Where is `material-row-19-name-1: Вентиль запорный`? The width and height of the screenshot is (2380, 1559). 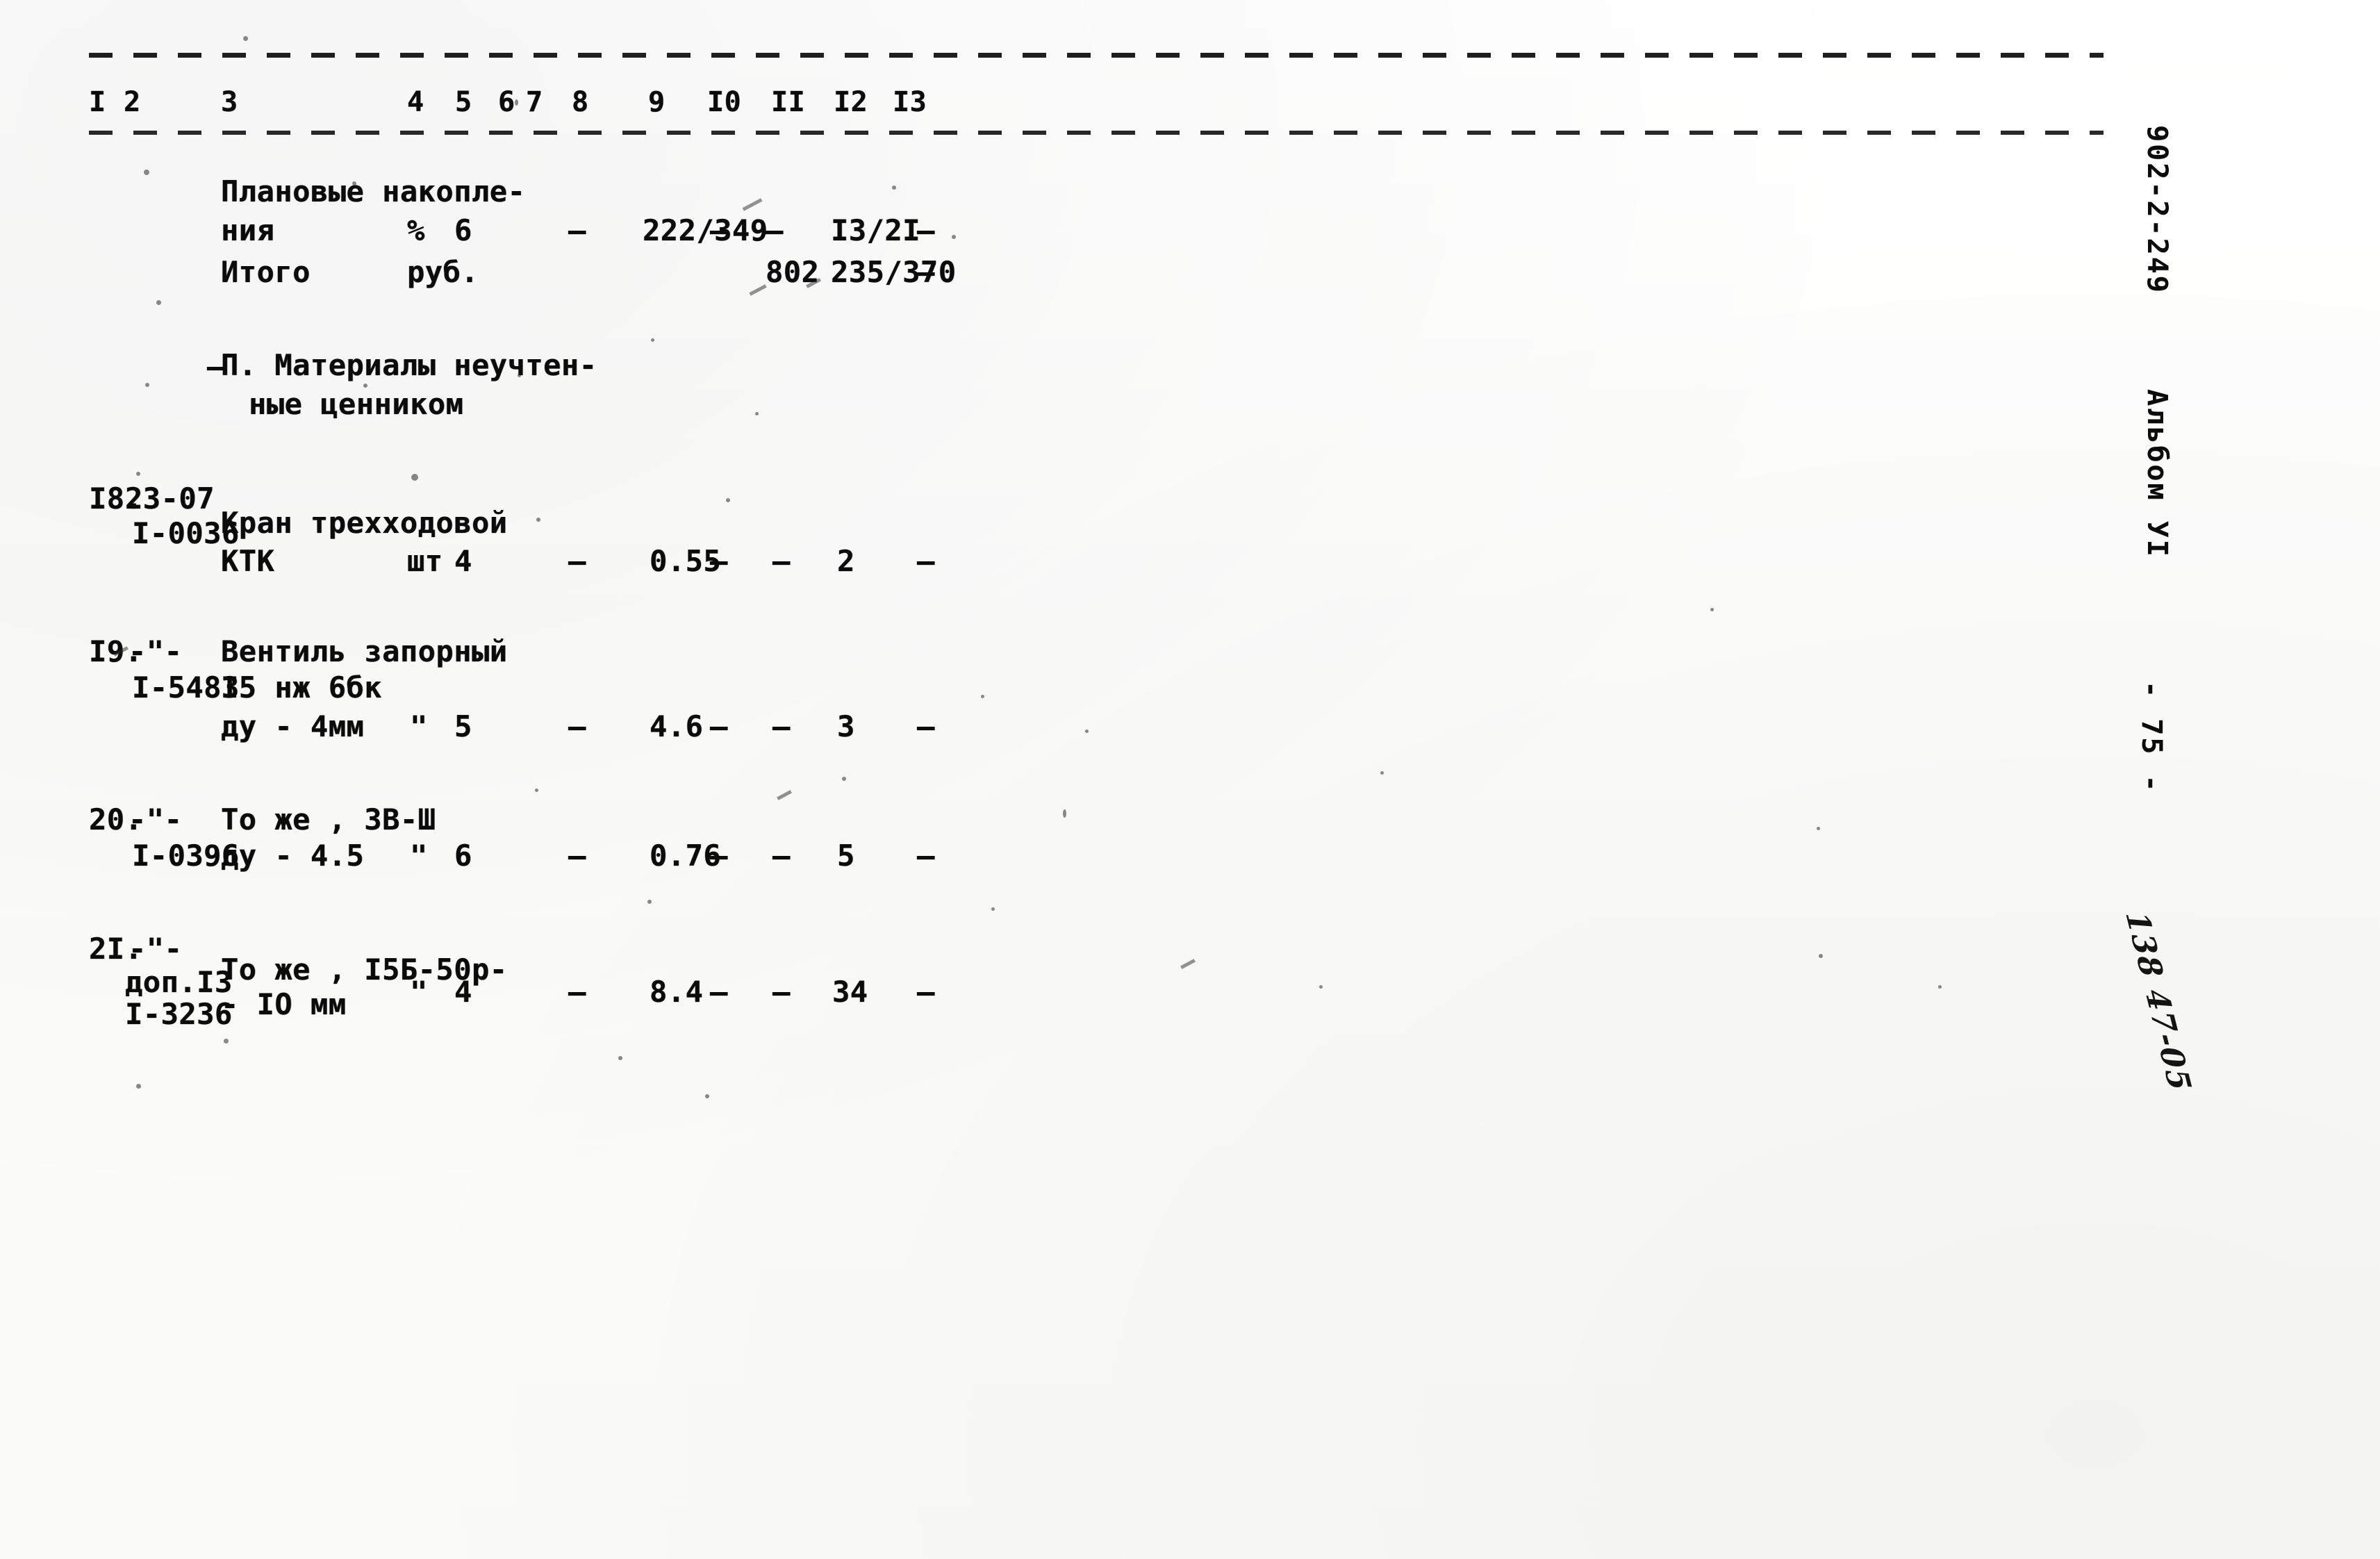
material-row-19-name-1: Вентиль запорный is located at coordinates (364, 651).